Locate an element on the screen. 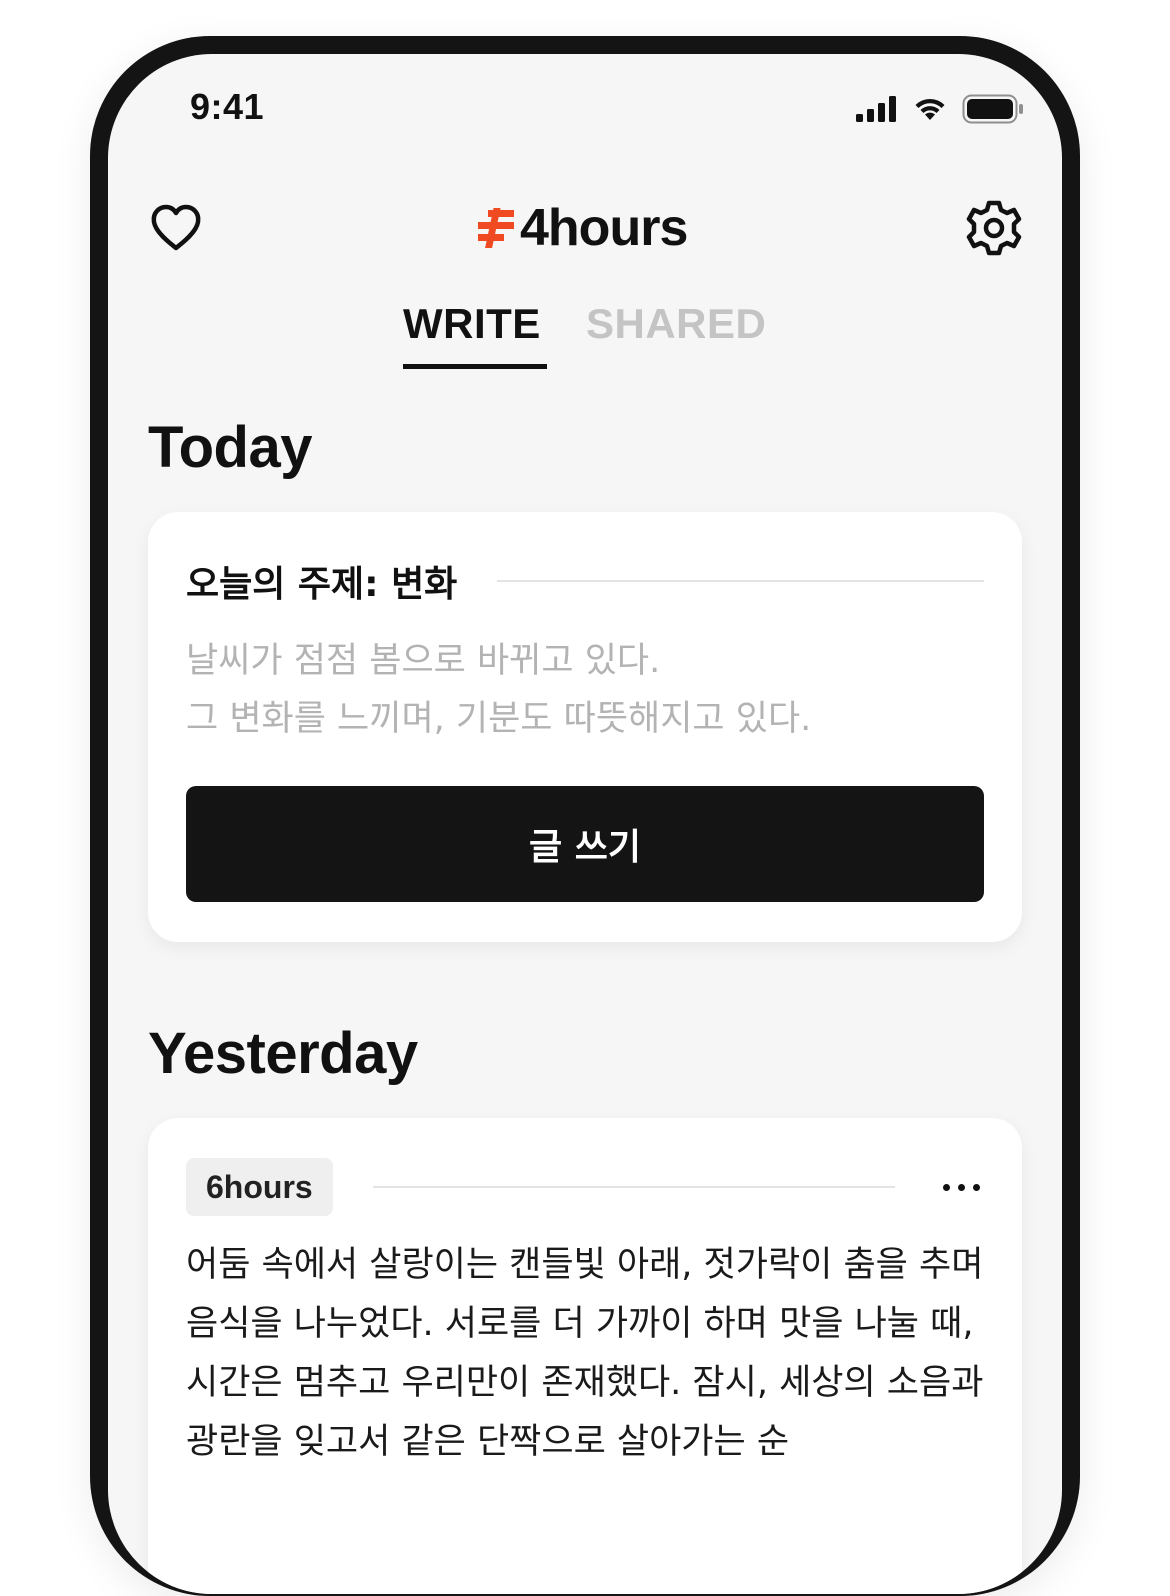 This screenshot has height=1596, width=1170. status-time: 9:41 is located at coordinates (227, 106).